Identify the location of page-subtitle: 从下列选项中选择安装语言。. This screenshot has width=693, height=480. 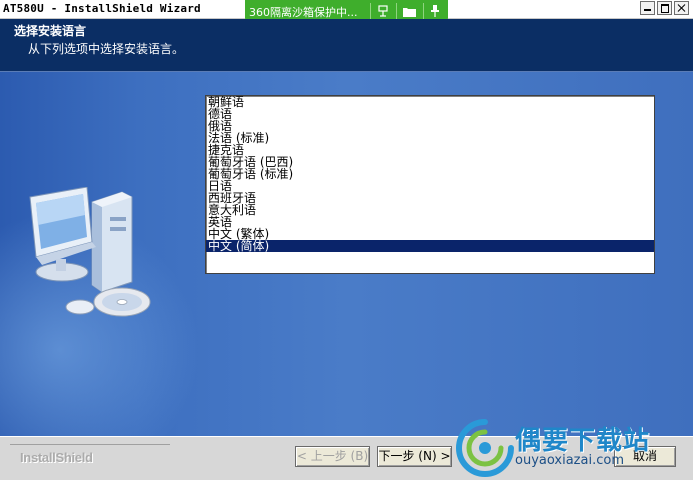
(106, 49).